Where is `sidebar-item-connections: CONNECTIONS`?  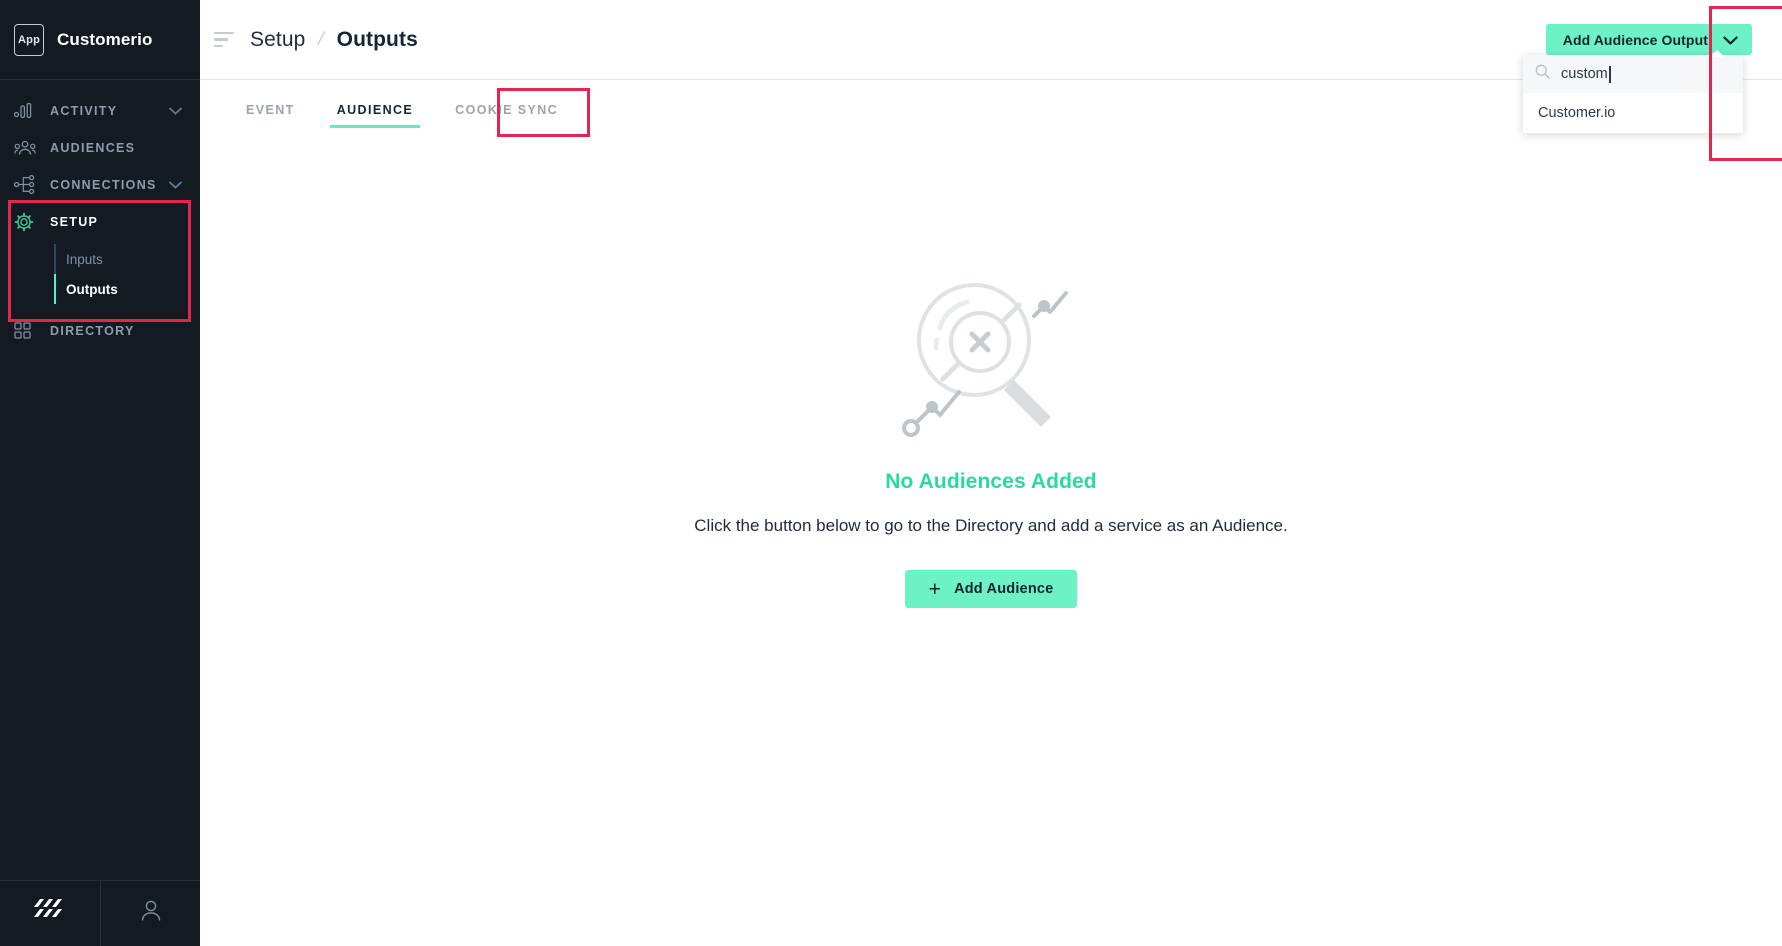 sidebar-item-connections: CONNECTIONS is located at coordinates (100, 184).